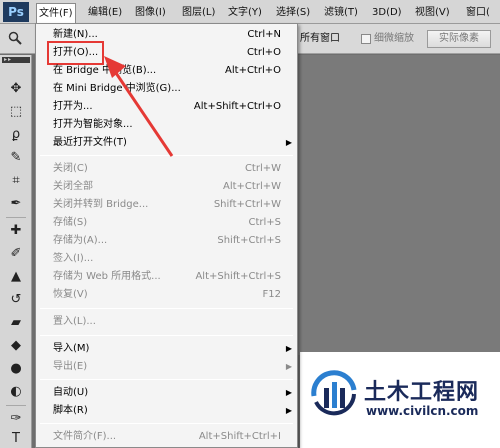  Describe the element at coordinates (16, 158) in the screenshot. I see `quick-select-tool-icon: ✎` at that location.